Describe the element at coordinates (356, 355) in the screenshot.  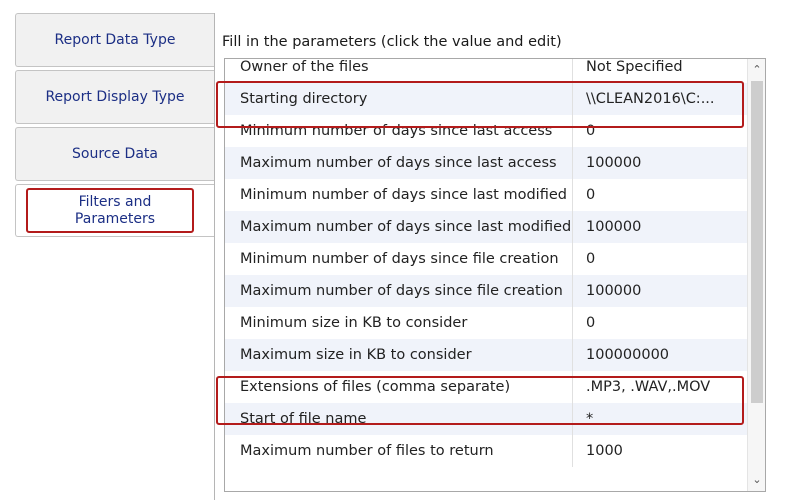
I see `param-name: Maximum size in KB to consider` at that location.